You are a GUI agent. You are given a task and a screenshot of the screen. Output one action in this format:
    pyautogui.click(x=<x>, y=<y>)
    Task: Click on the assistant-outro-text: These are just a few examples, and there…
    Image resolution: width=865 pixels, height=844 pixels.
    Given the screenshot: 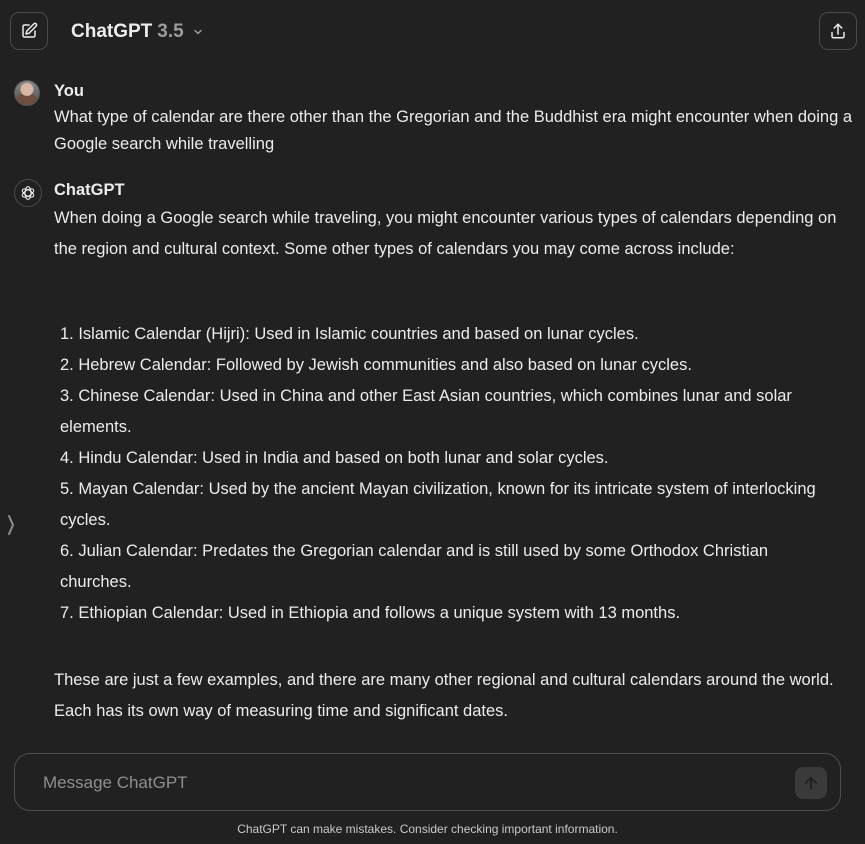 What is the action you would take?
    pyautogui.click(x=444, y=695)
    